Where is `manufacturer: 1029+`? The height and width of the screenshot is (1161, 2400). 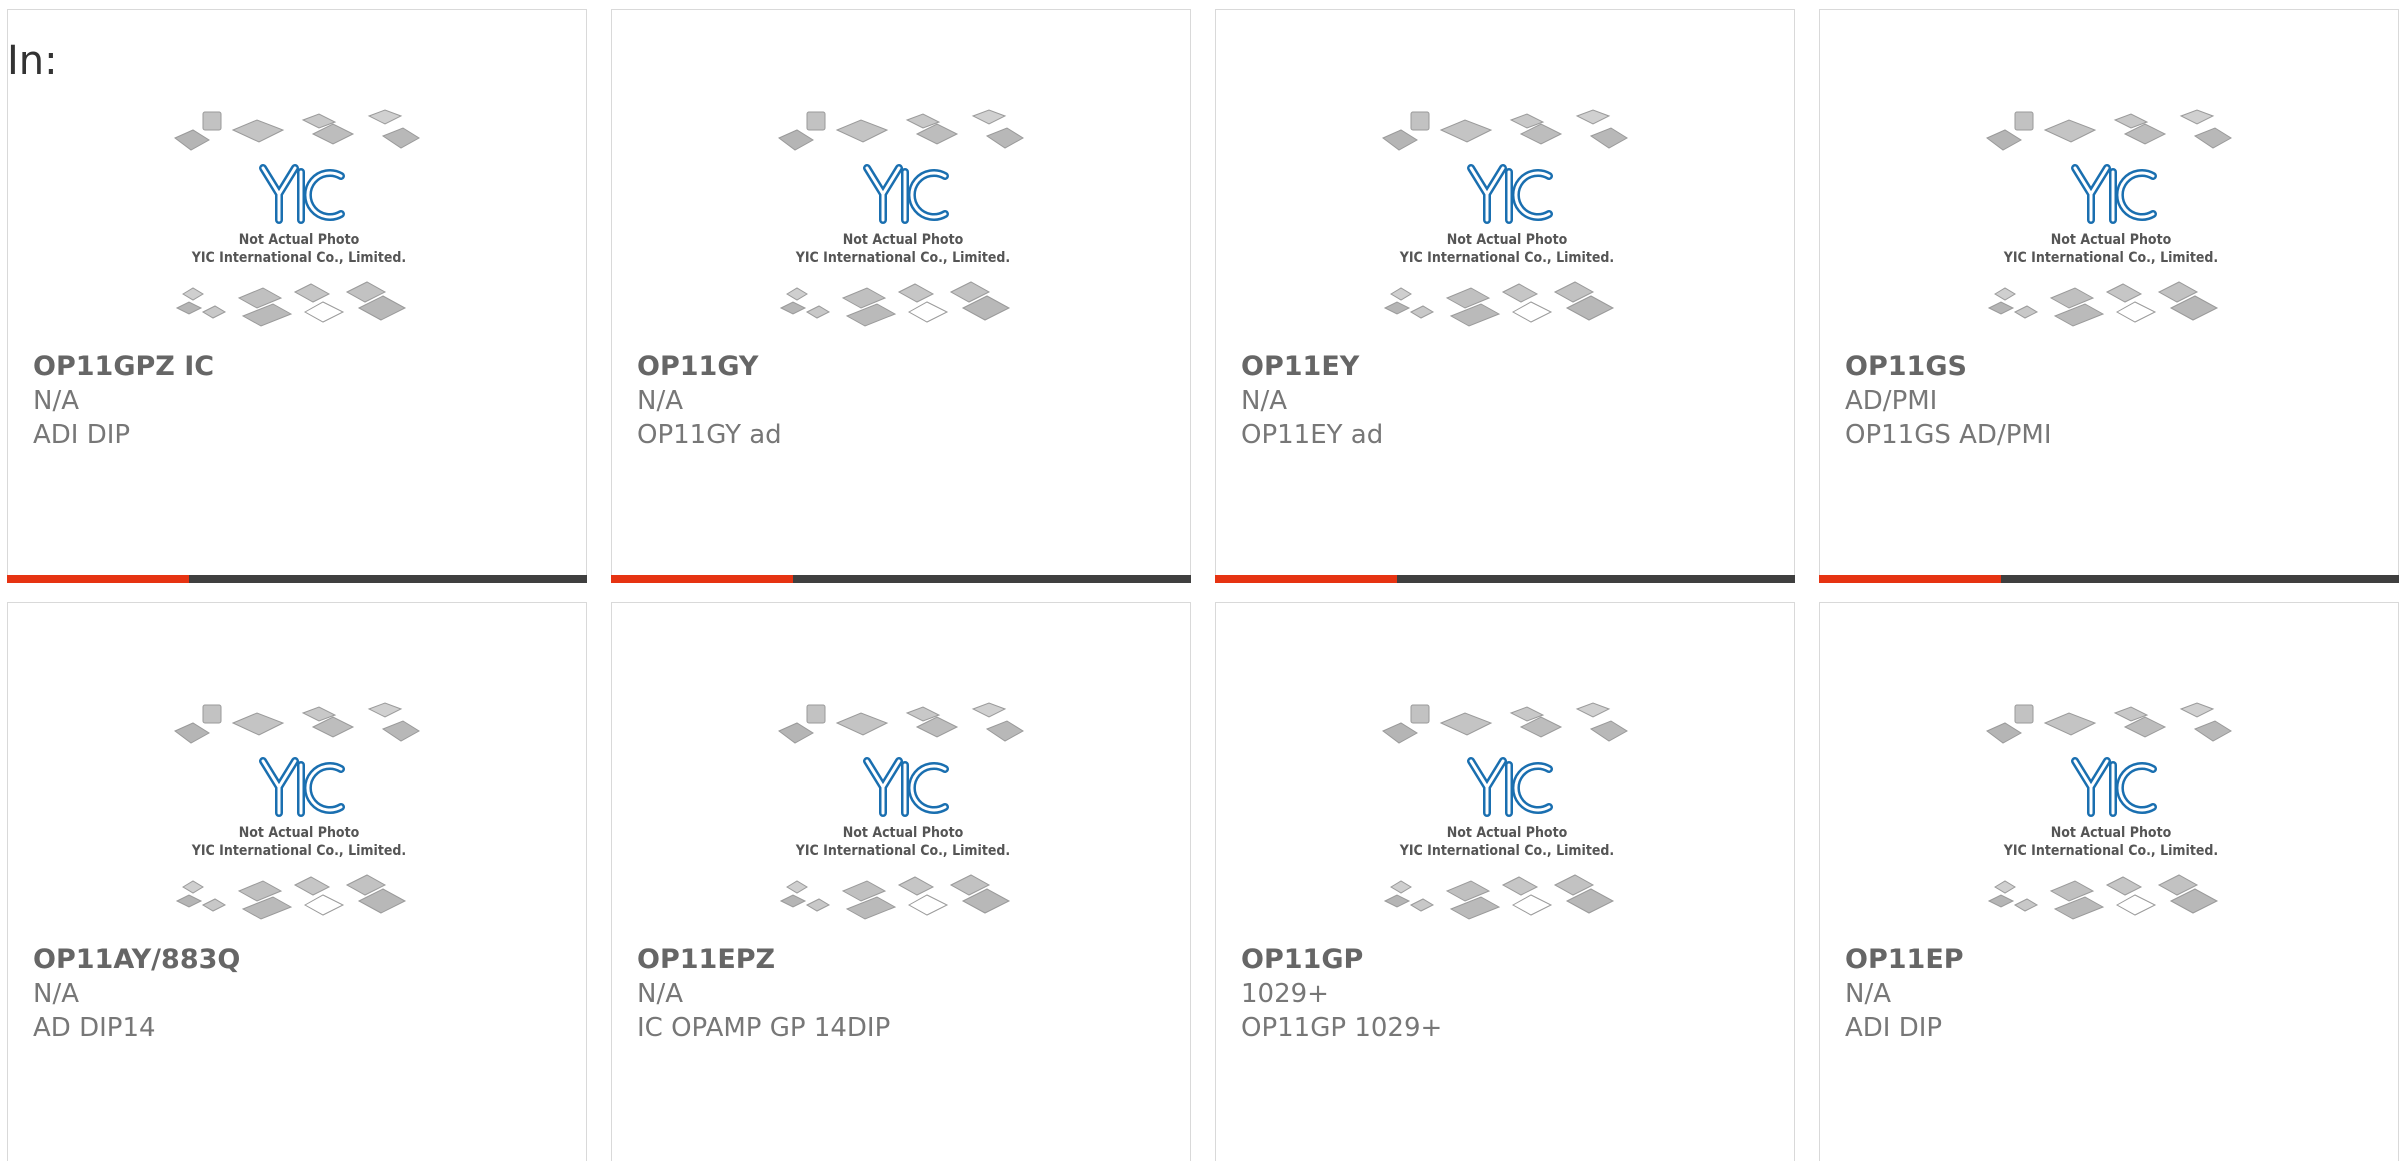
manufacturer: 1029+ is located at coordinates (1285, 994).